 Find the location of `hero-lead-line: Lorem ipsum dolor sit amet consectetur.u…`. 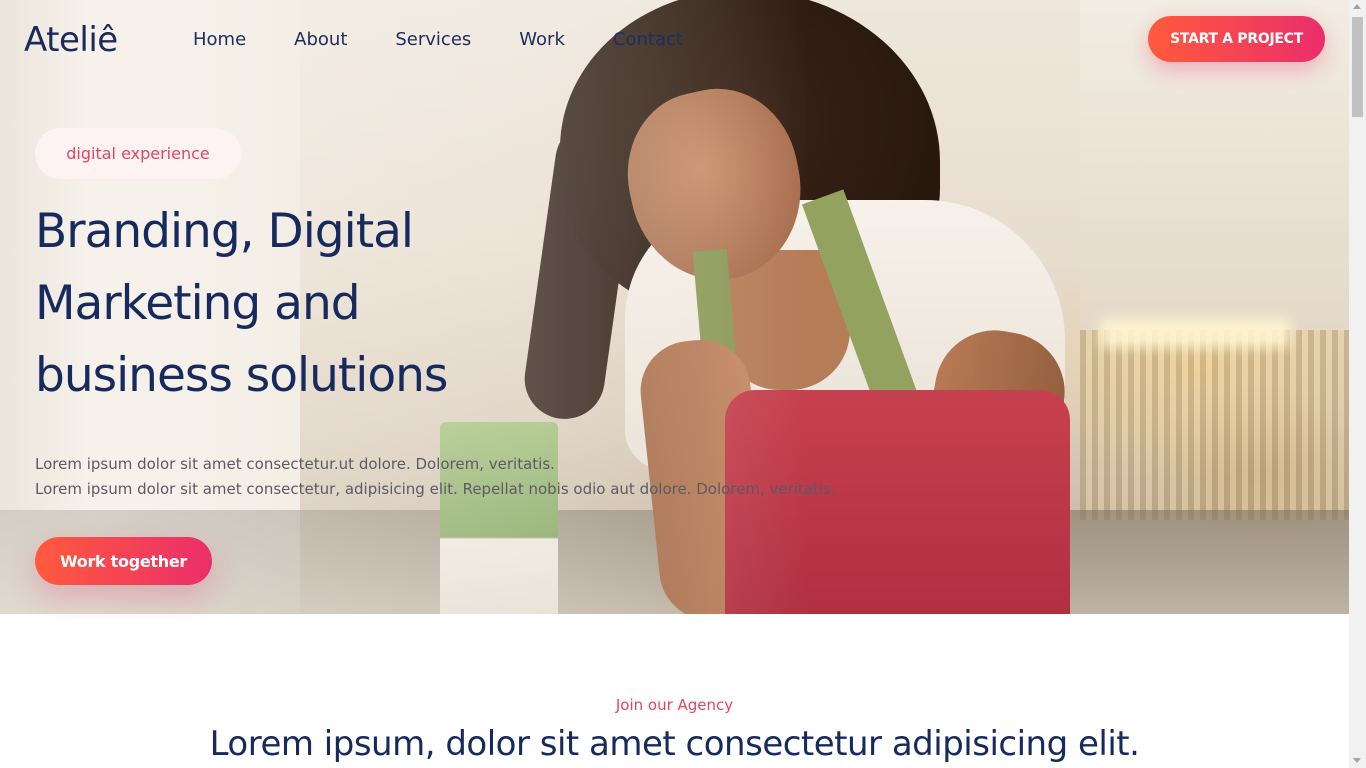

hero-lead-line: Lorem ipsum dolor sit amet consectetur.u… is located at coordinates (295, 464).